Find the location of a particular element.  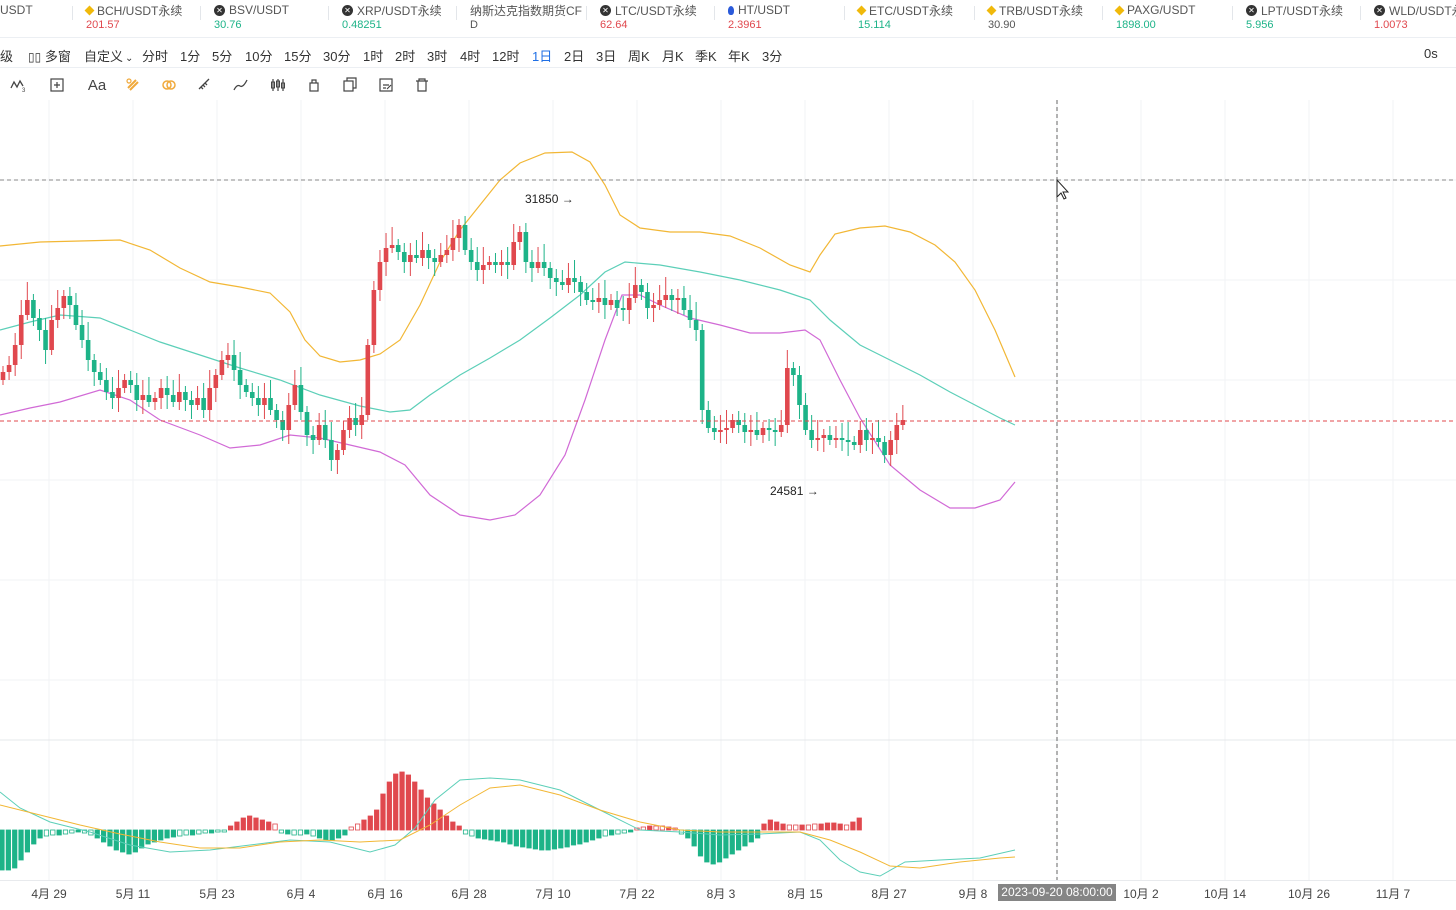

ticker-item: BCH/USDT永续 201.57 is located at coordinates (127, 16).